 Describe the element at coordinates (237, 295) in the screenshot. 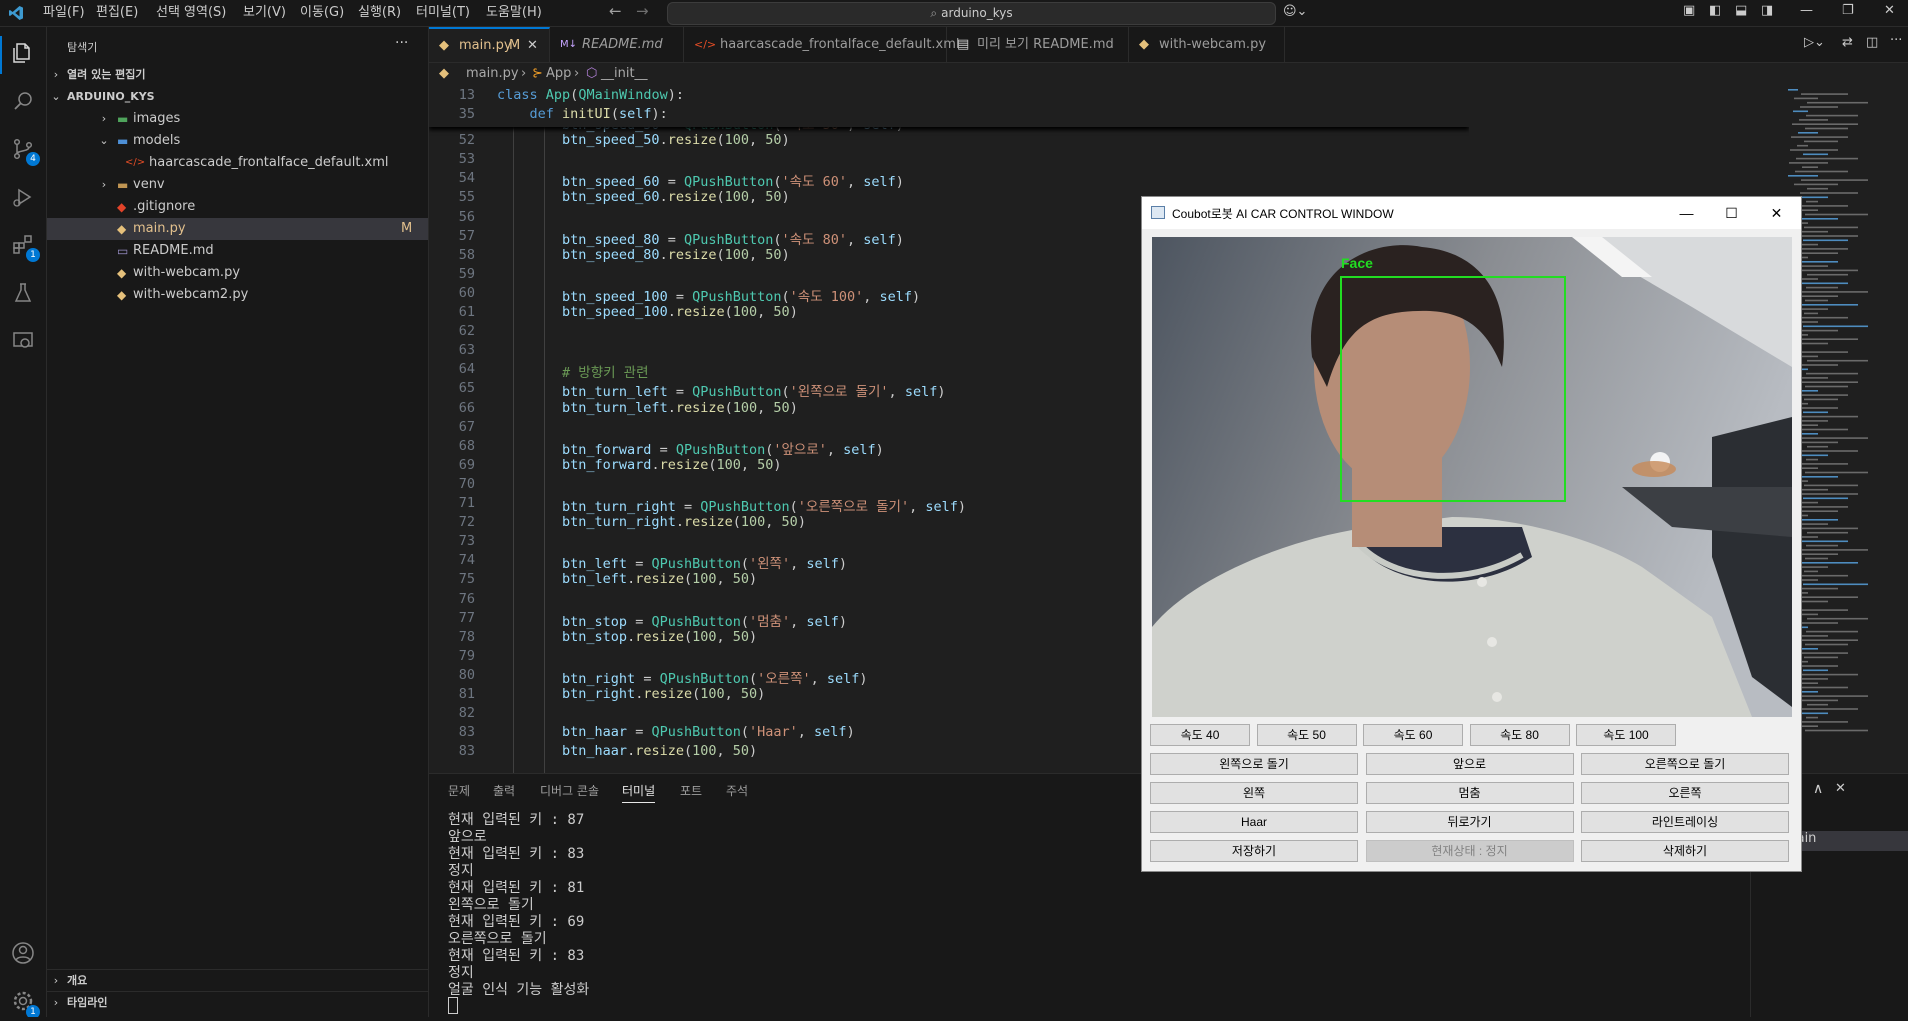

I see `tree-item: ◆ with-webcam2.py` at that location.